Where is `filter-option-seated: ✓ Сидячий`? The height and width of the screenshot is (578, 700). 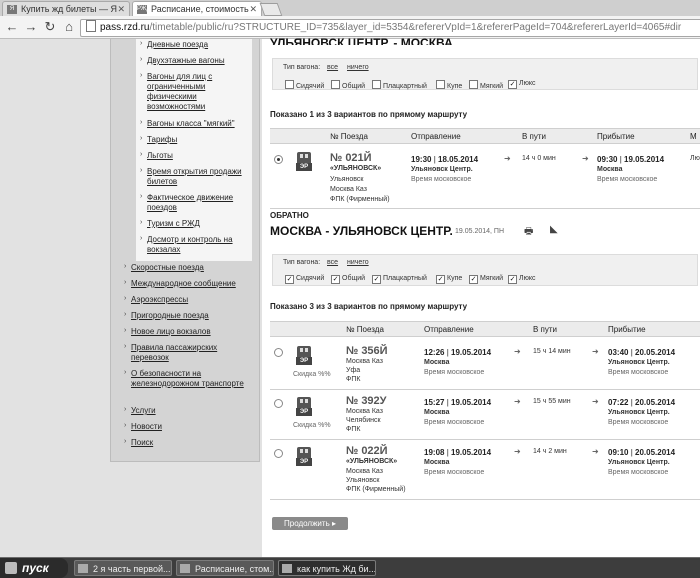 filter-option-seated: ✓ Сидячий is located at coordinates (304, 279).